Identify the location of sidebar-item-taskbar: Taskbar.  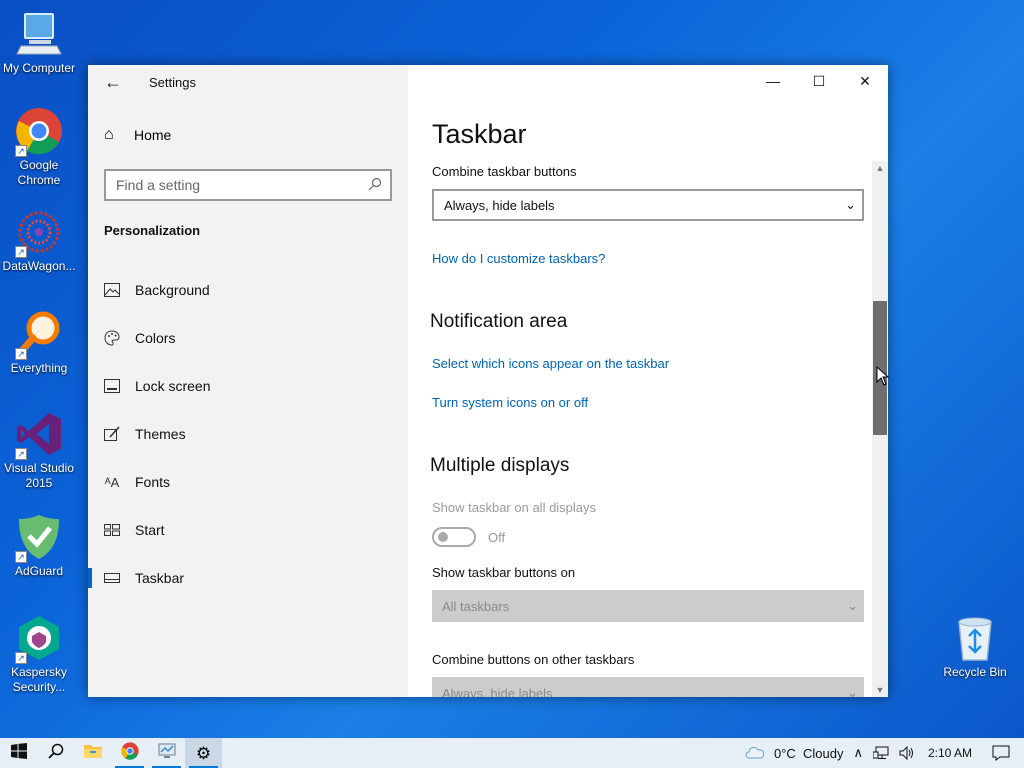
(248, 578).